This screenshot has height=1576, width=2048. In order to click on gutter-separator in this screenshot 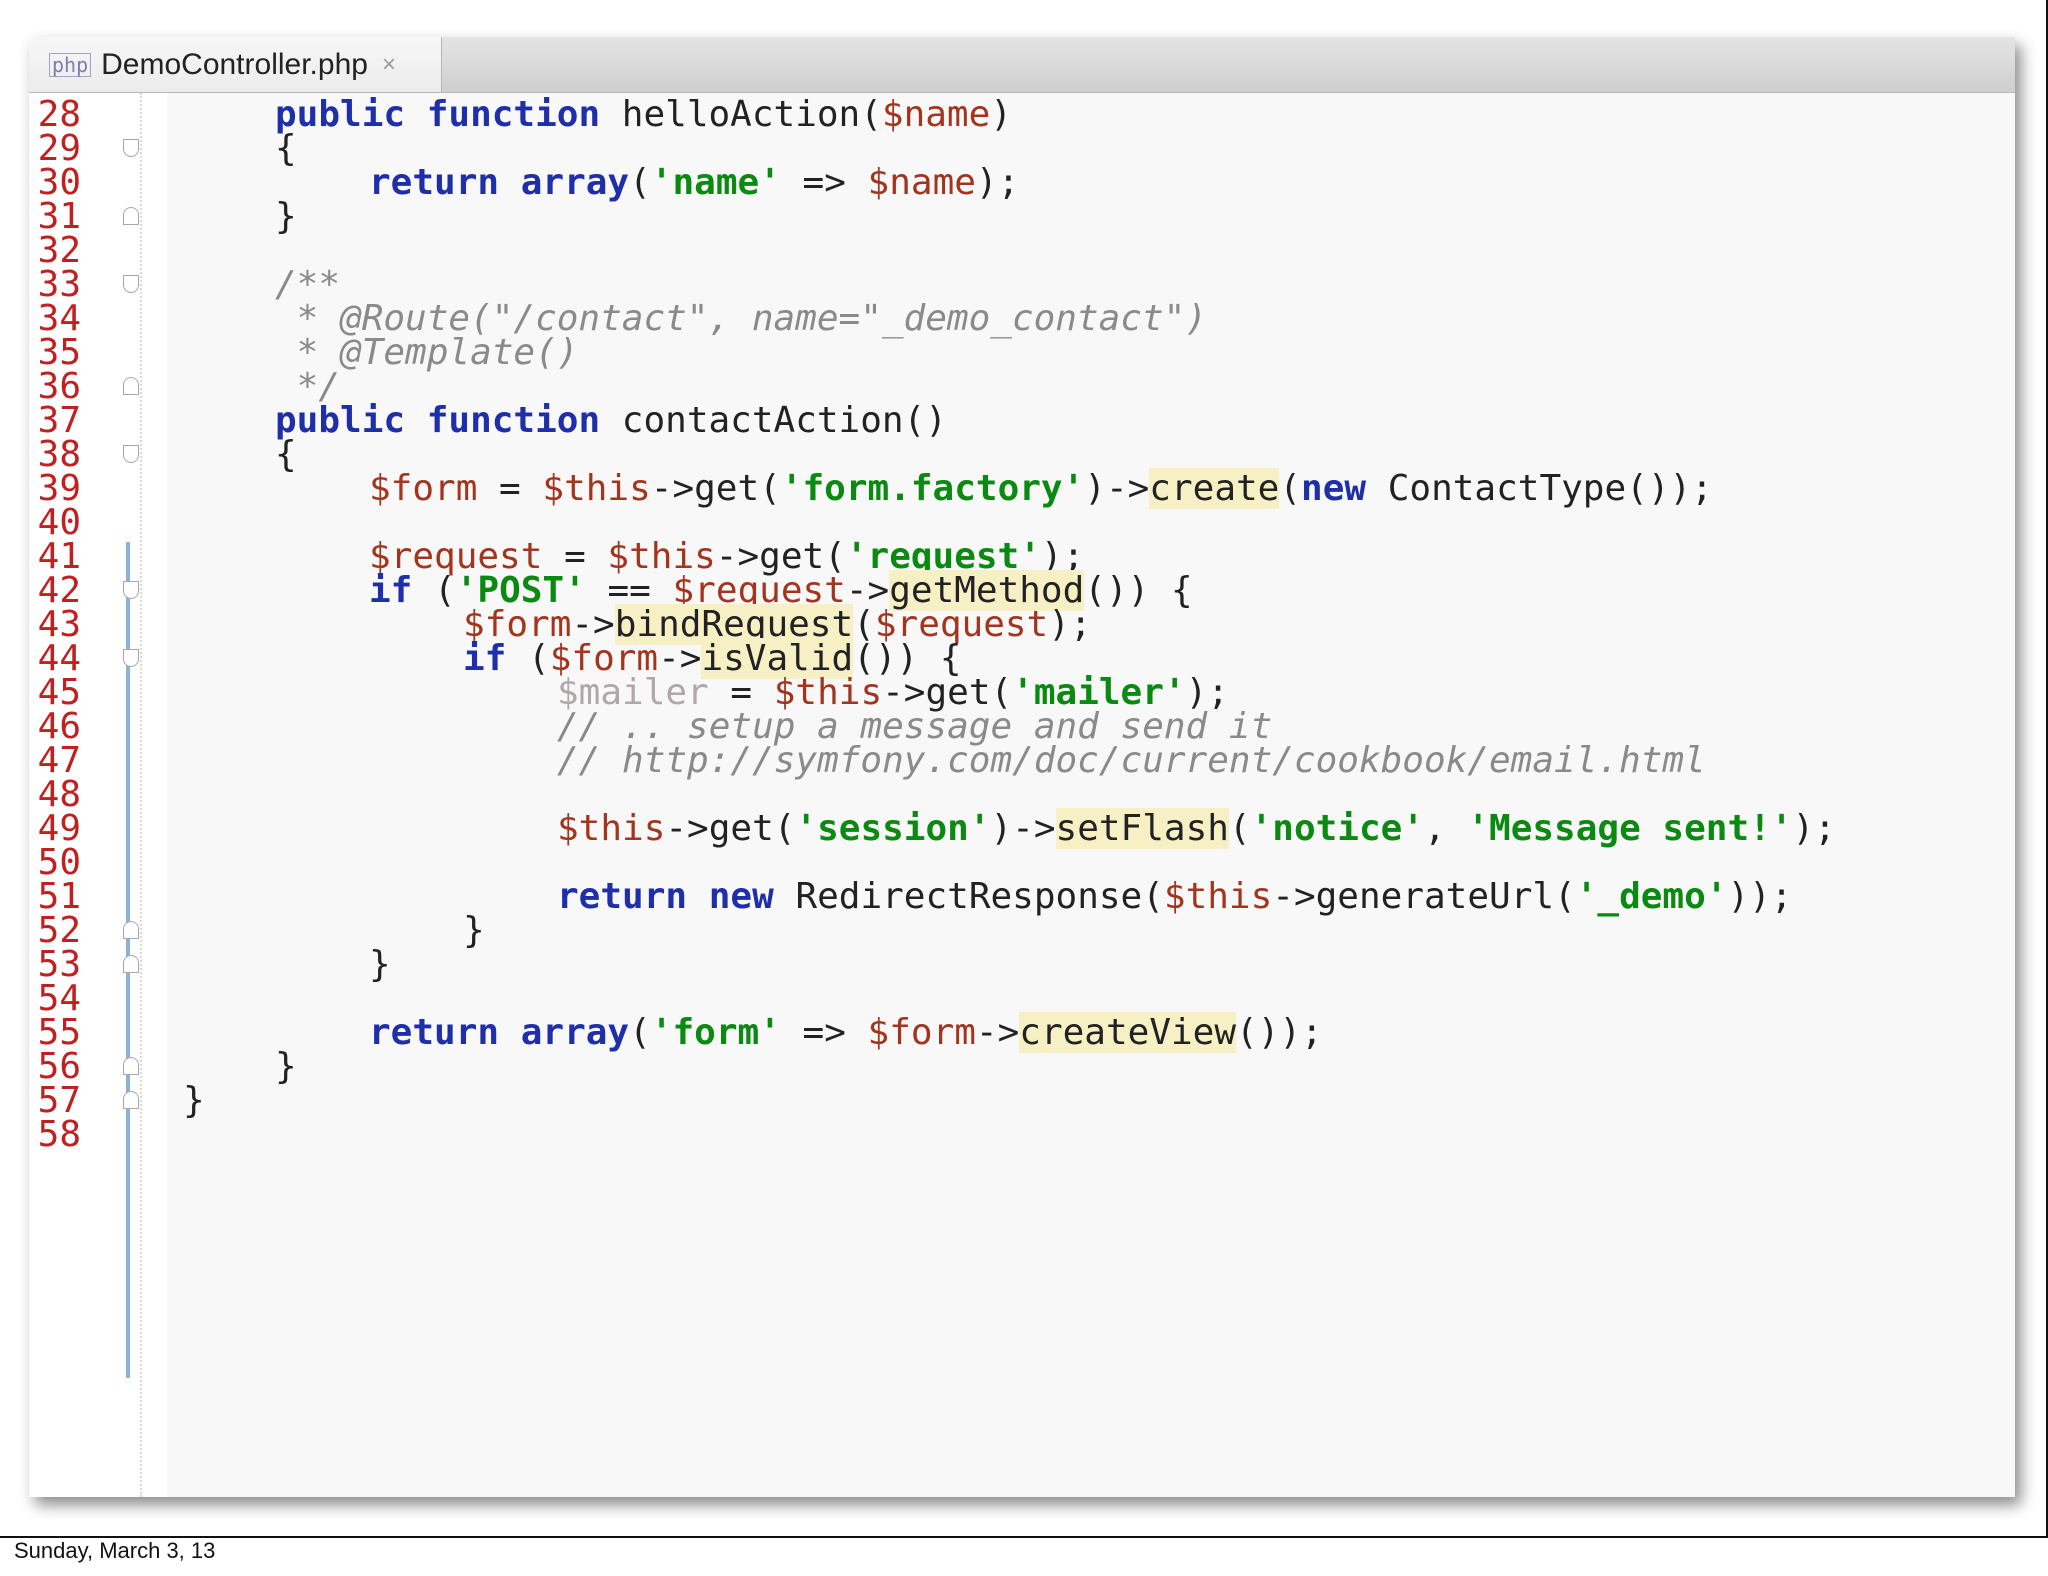, I will do `click(141, 795)`.